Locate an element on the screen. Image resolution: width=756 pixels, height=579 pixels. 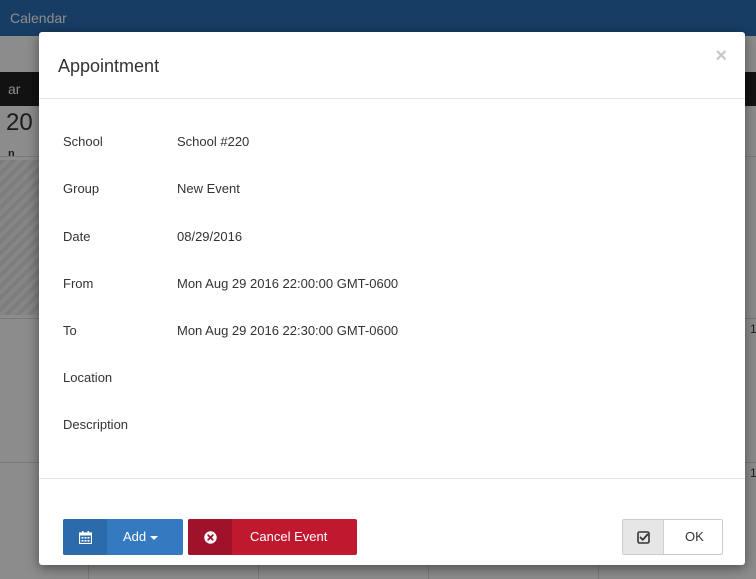
times-circle-icon is located at coordinates (210, 537).